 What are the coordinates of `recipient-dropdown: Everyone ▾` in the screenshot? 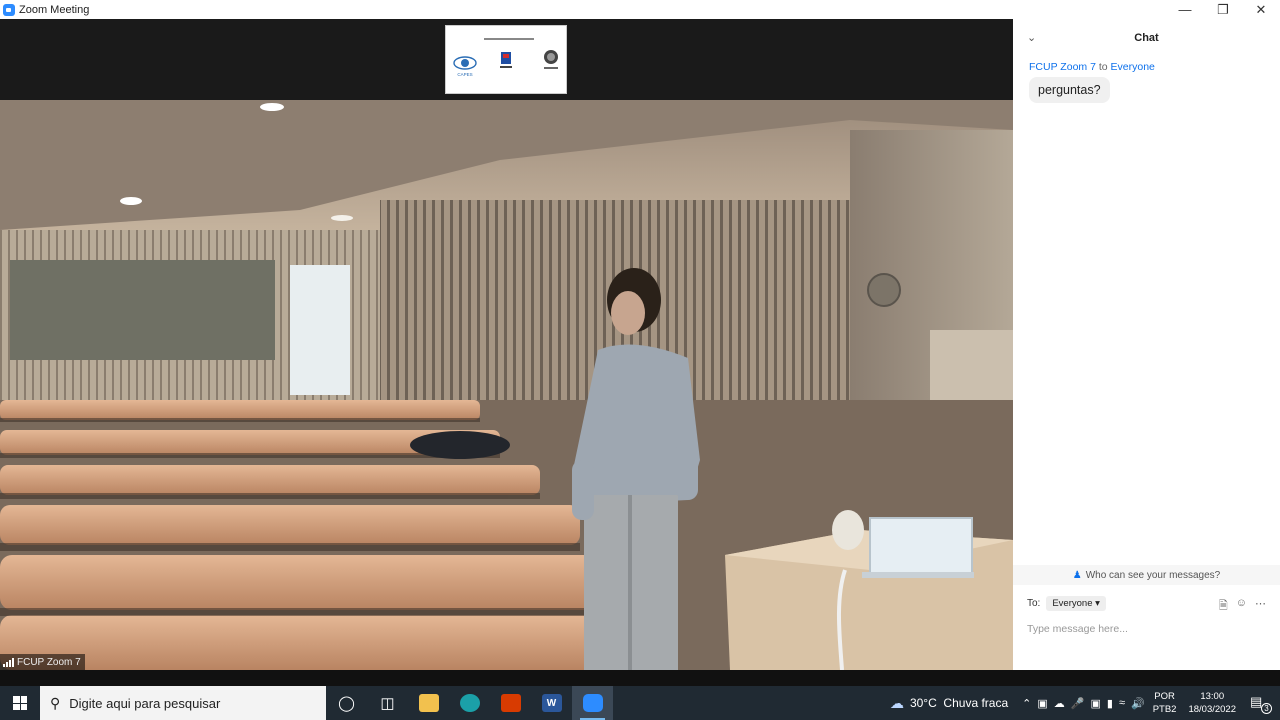 It's located at (1076, 603).